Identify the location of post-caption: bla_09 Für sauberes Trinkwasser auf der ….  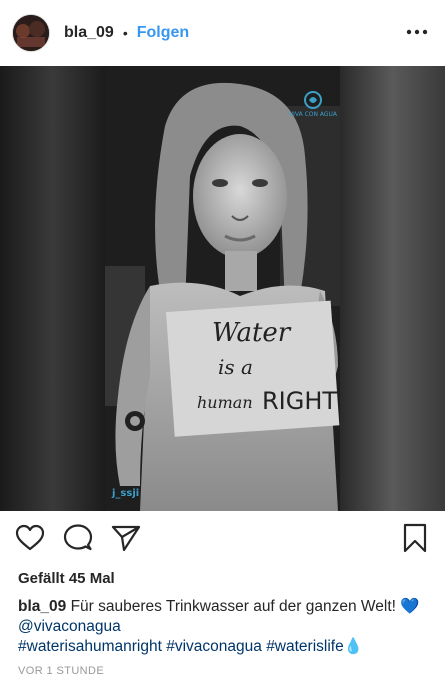
(223, 627).